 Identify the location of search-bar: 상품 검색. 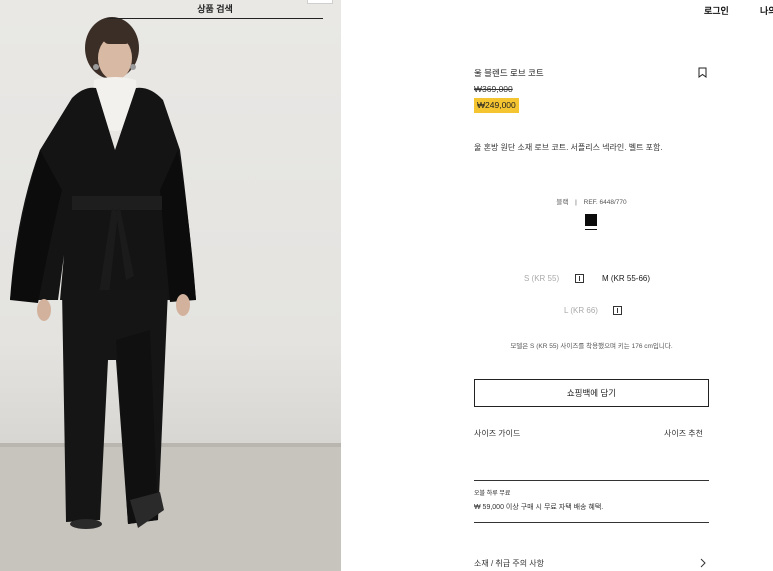
(215, 9).